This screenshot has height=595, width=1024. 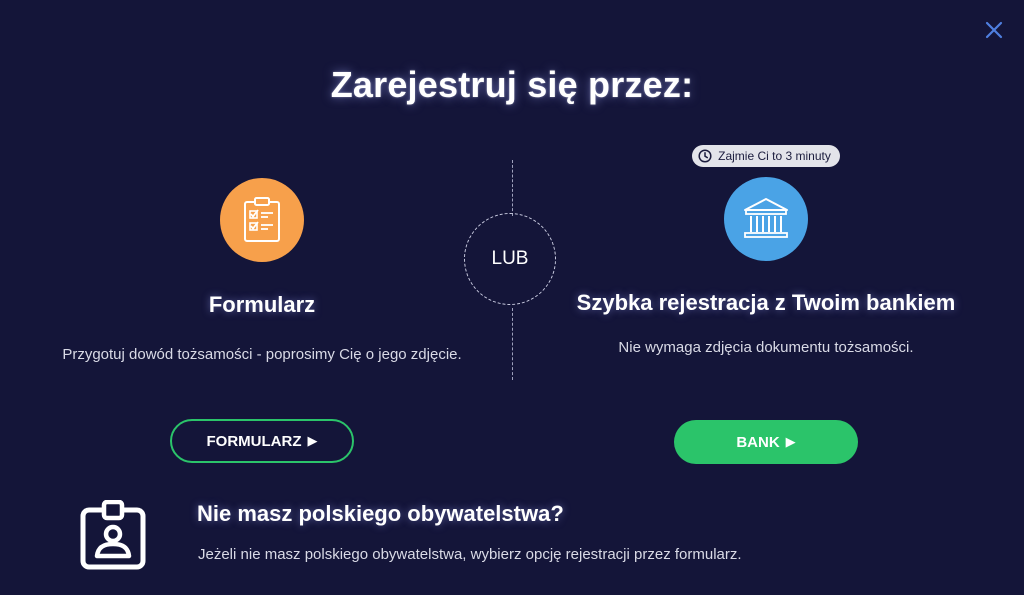 What do you see at coordinates (705, 156) in the screenshot?
I see `clock-icon` at bounding box center [705, 156].